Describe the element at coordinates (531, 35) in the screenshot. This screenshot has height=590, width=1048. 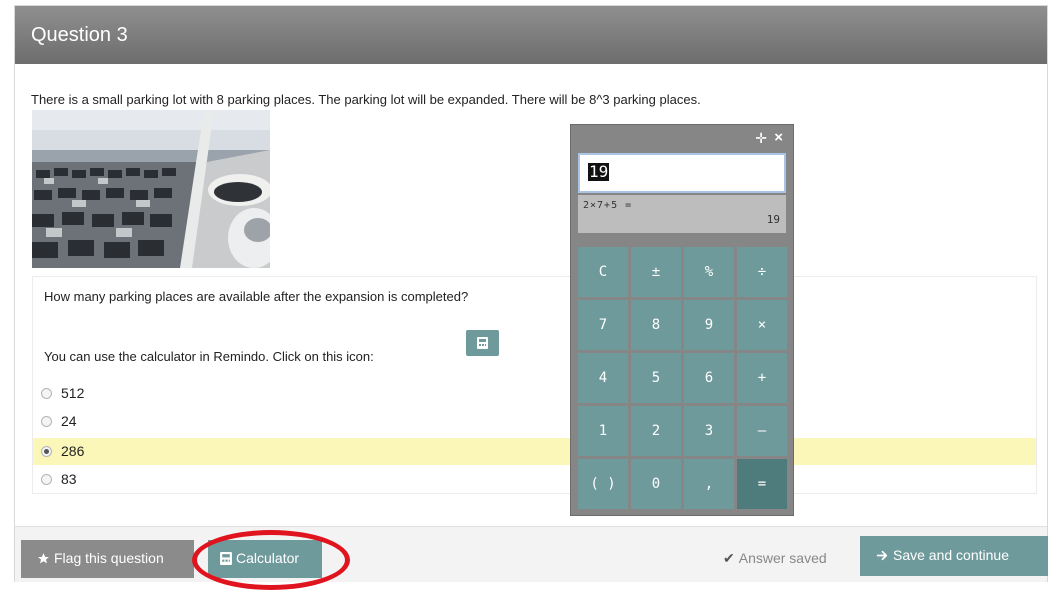
I see `question-header: Question 3` at that location.